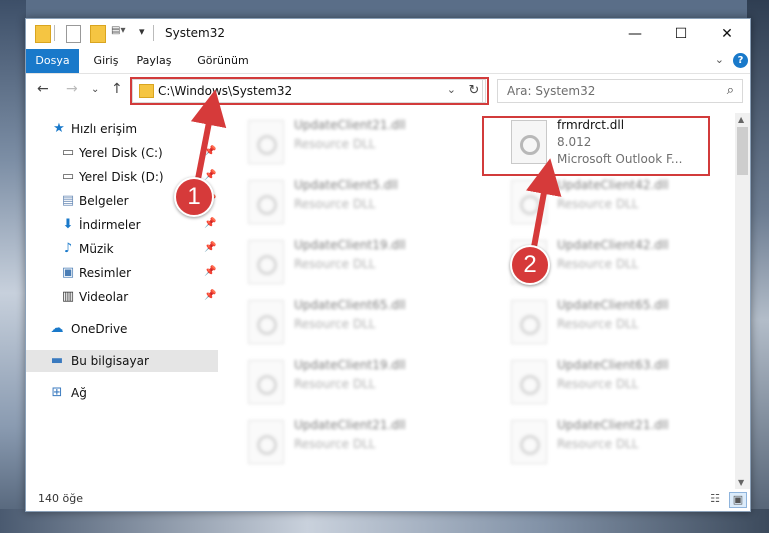  Describe the element at coordinates (530, 265) in the screenshot. I see `step-marker-2: 2` at that location.